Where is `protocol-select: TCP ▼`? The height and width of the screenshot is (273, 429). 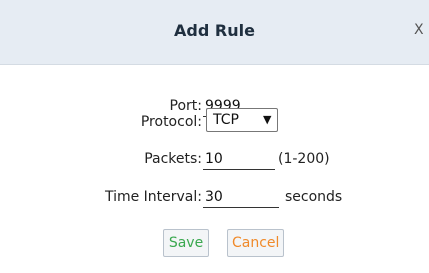 protocol-select: TCP ▼ is located at coordinates (242, 120).